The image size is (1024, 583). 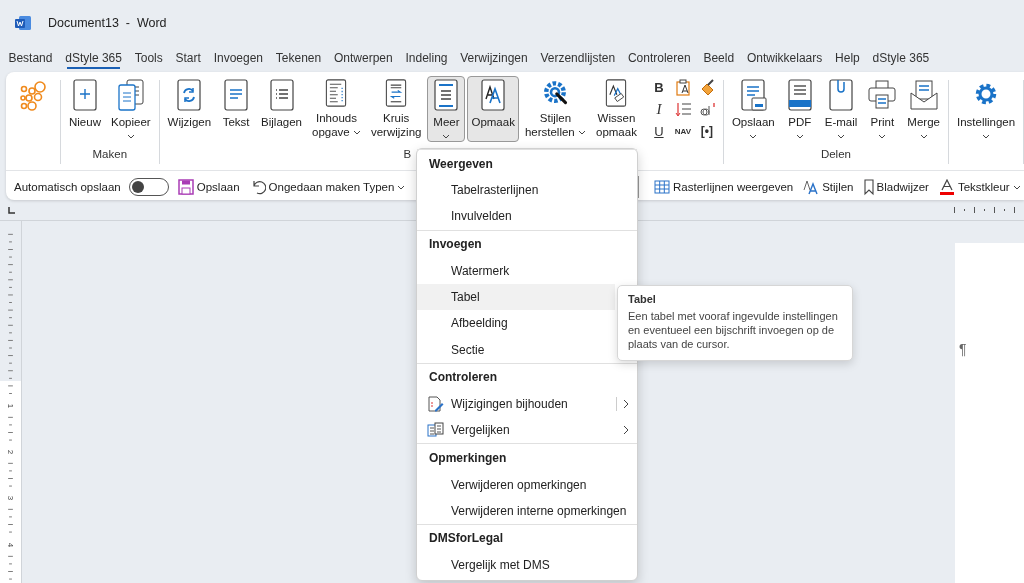 What do you see at coordinates (527, 565) in the screenshot?
I see `menu-item: Vergelijk met DMS` at bounding box center [527, 565].